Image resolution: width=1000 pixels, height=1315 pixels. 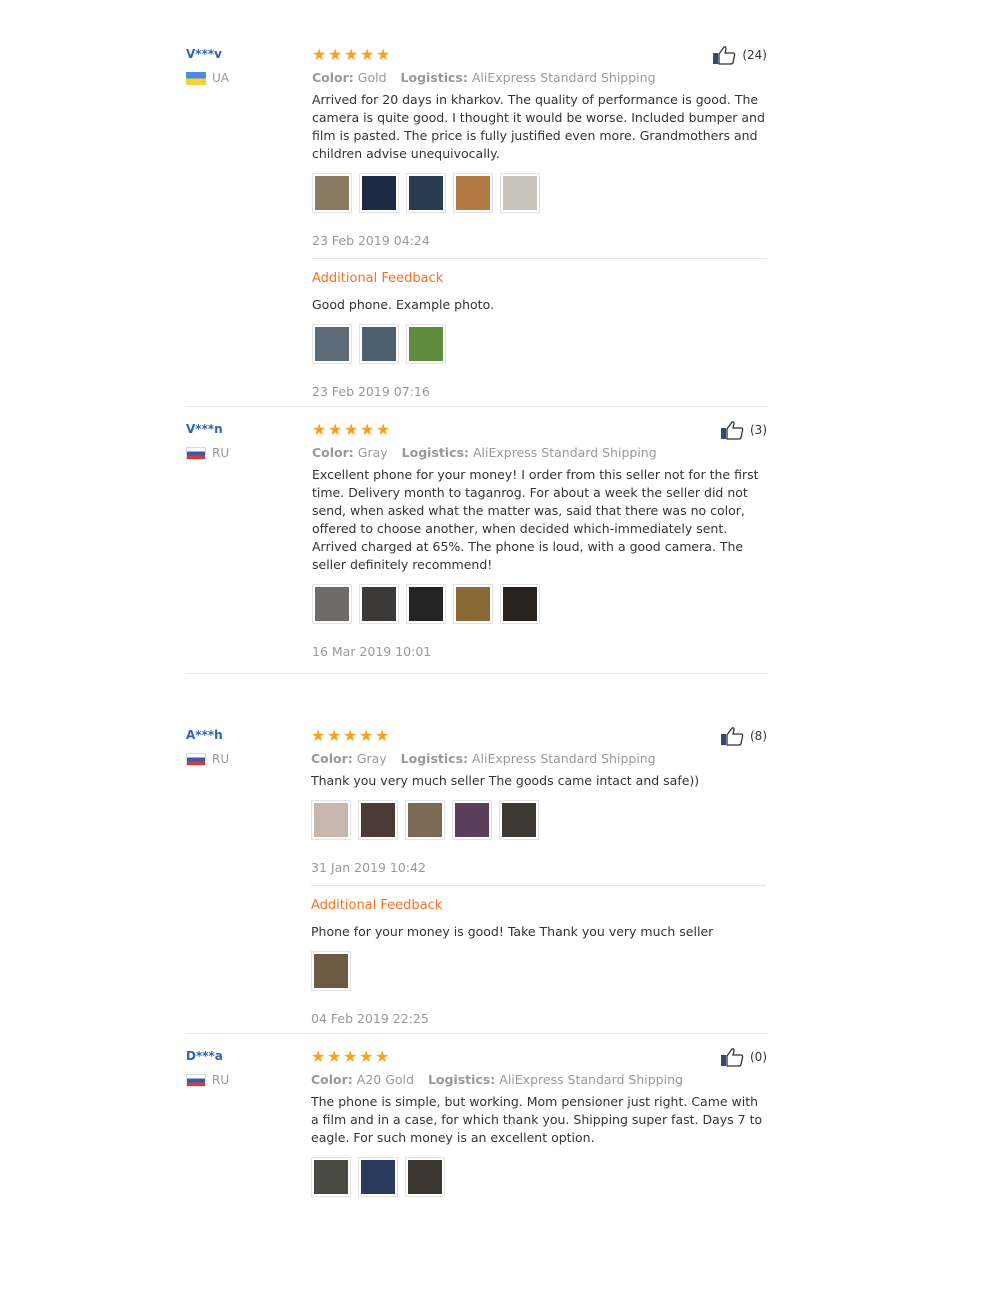 I want to click on reviewer-country: UA, so click(x=207, y=78).